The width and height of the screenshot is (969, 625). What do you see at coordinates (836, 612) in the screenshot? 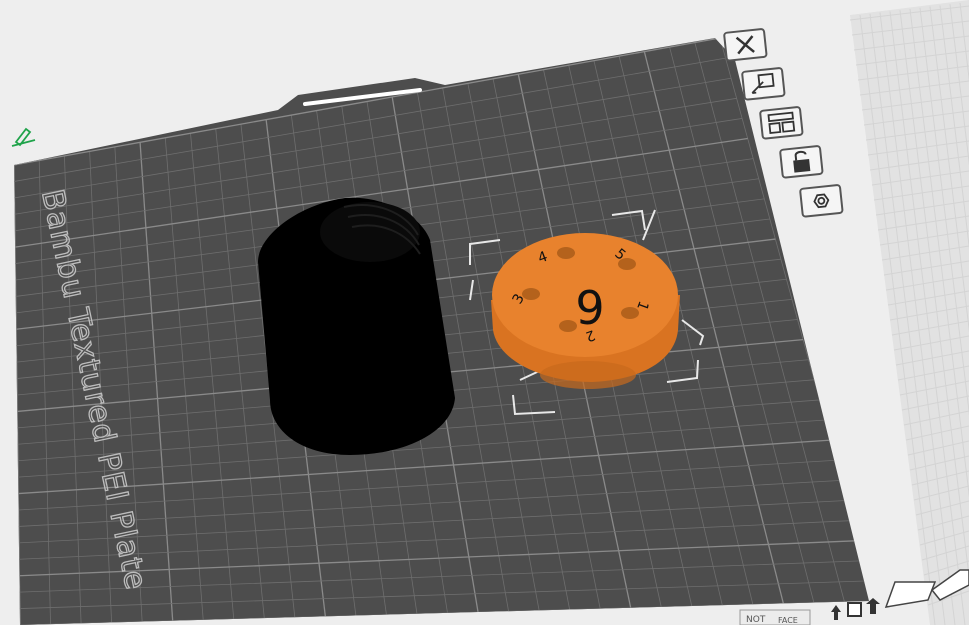
I see `view-top-icon` at bounding box center [836, 612].